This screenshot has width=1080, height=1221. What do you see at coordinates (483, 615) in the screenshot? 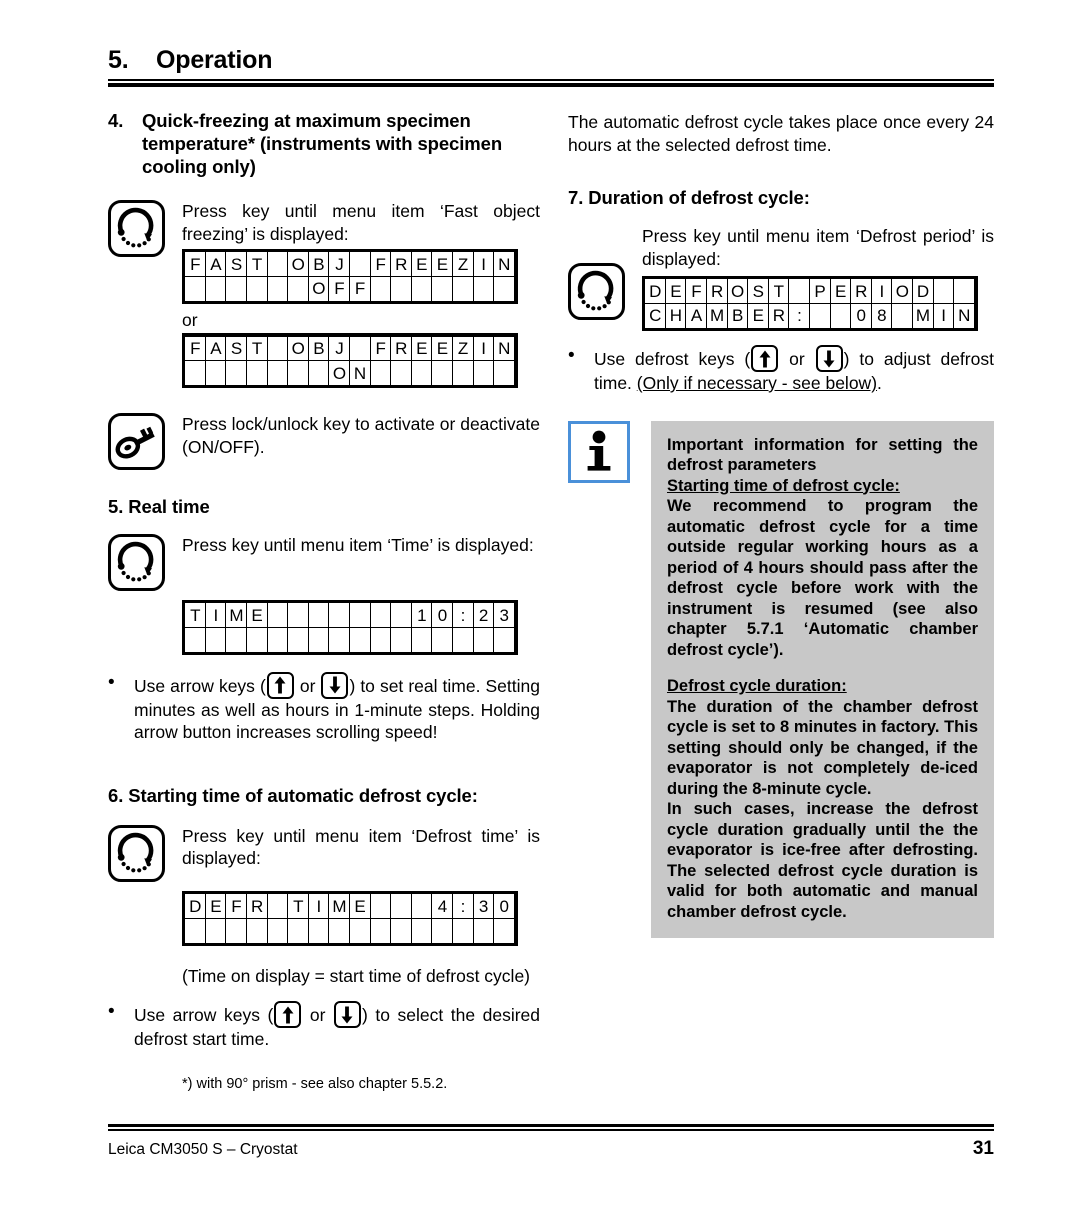
I see `lcd-cell: 2` at bounding box center [483, 615].